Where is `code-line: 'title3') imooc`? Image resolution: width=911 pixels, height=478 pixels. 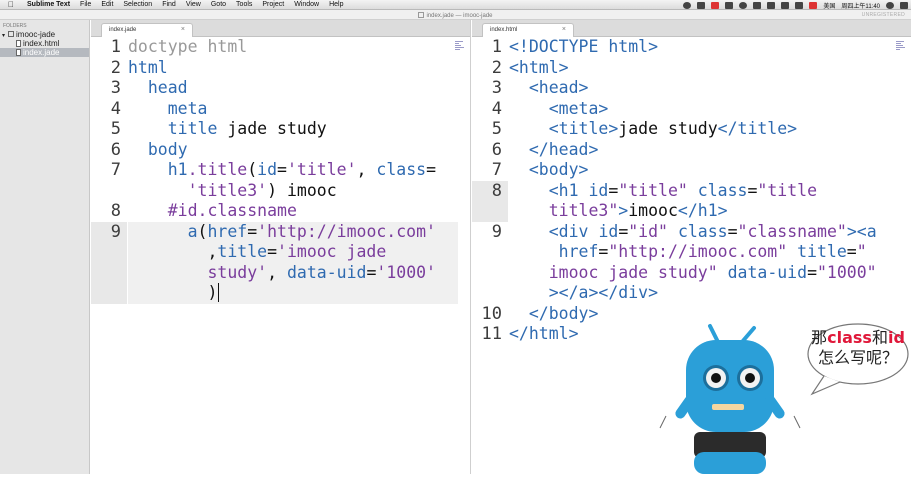 code-line: 'title3') imooc is located at coordinates (262, 190).